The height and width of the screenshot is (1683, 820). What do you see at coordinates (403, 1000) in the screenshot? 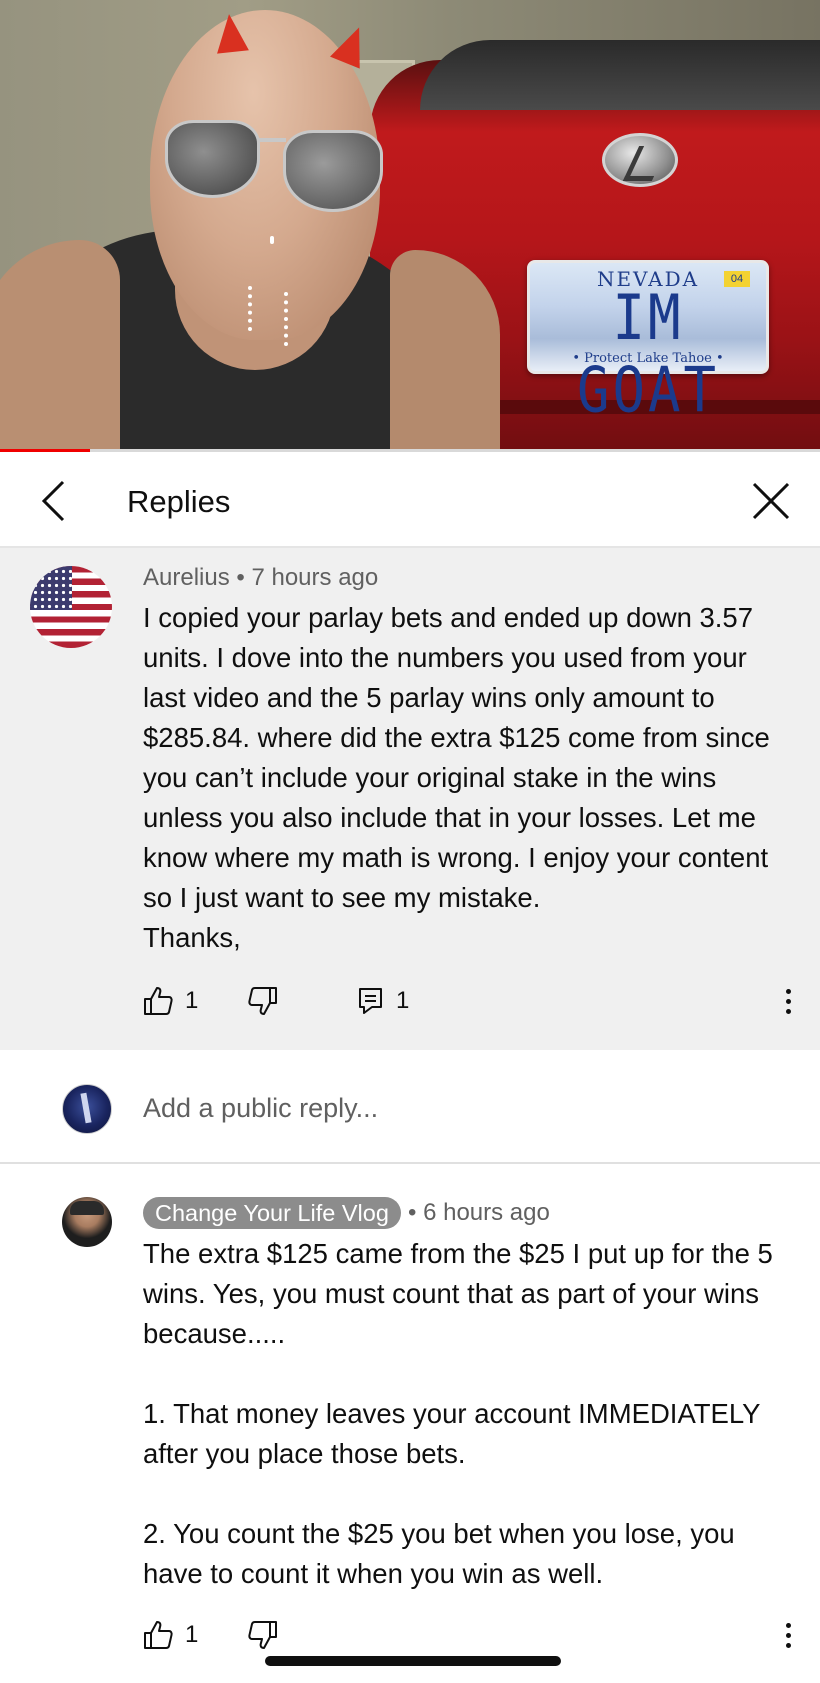
I see `reply-count: 1` at bounding box center [403, 1000].